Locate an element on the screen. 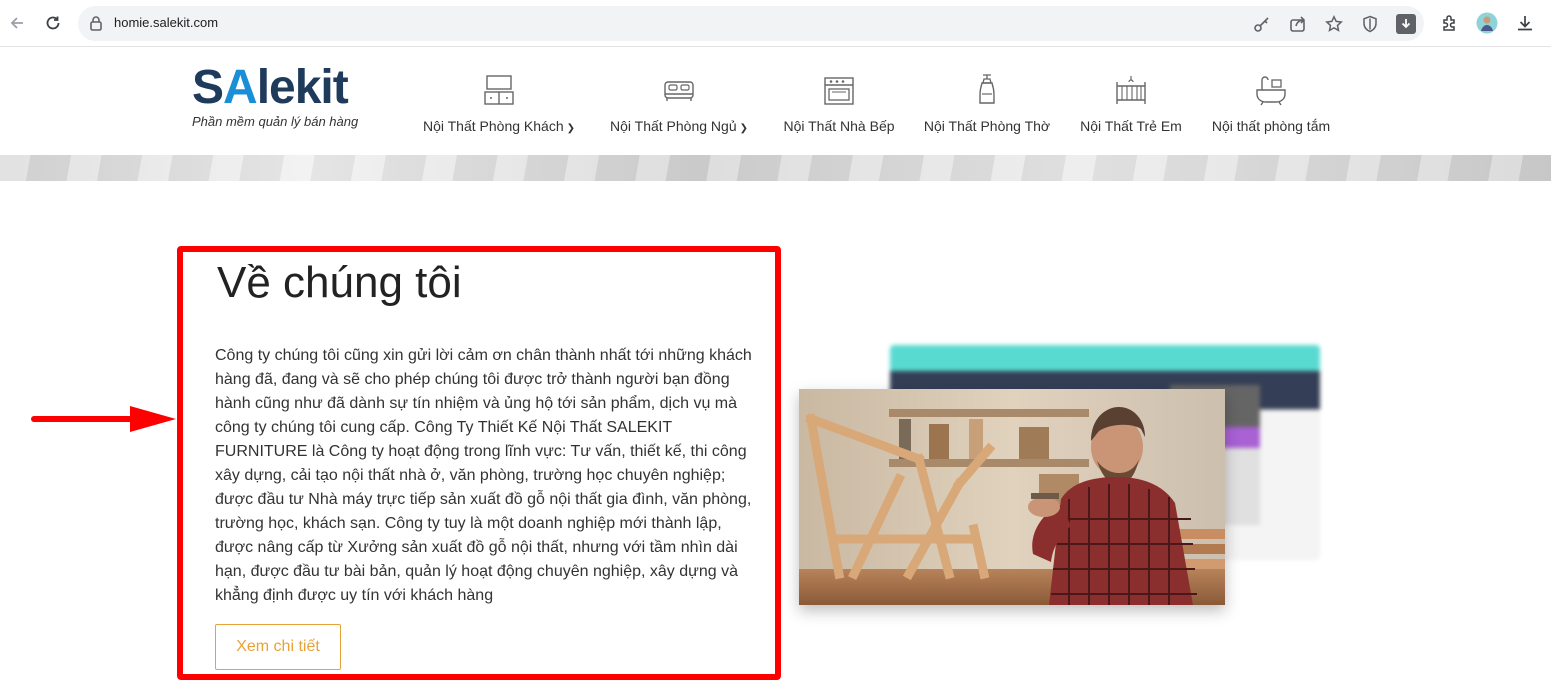 This screenshot has height=686, width=1551. menu-label: Nội Thất Phòng Thờ is located at coordinates (987, 126).